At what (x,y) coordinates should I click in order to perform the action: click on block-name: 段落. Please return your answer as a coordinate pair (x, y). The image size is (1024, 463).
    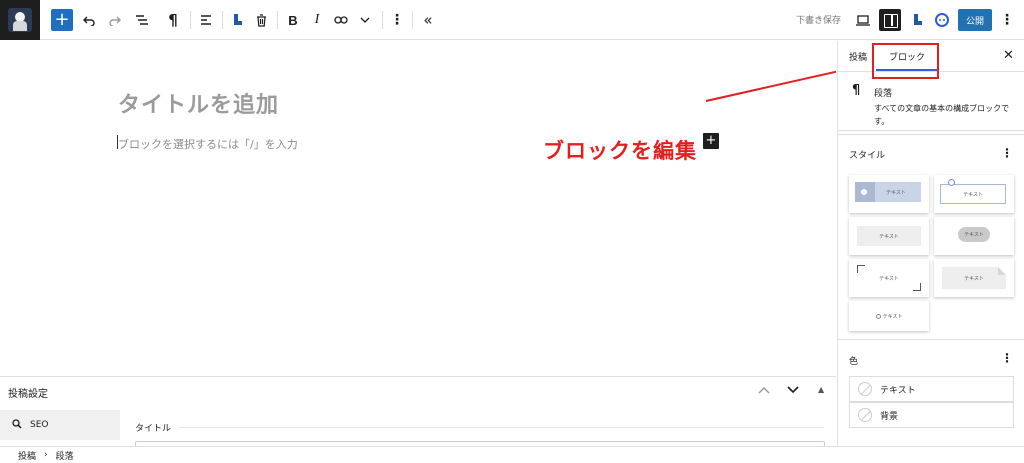
    Looking at the image, I should click on (883, 94).